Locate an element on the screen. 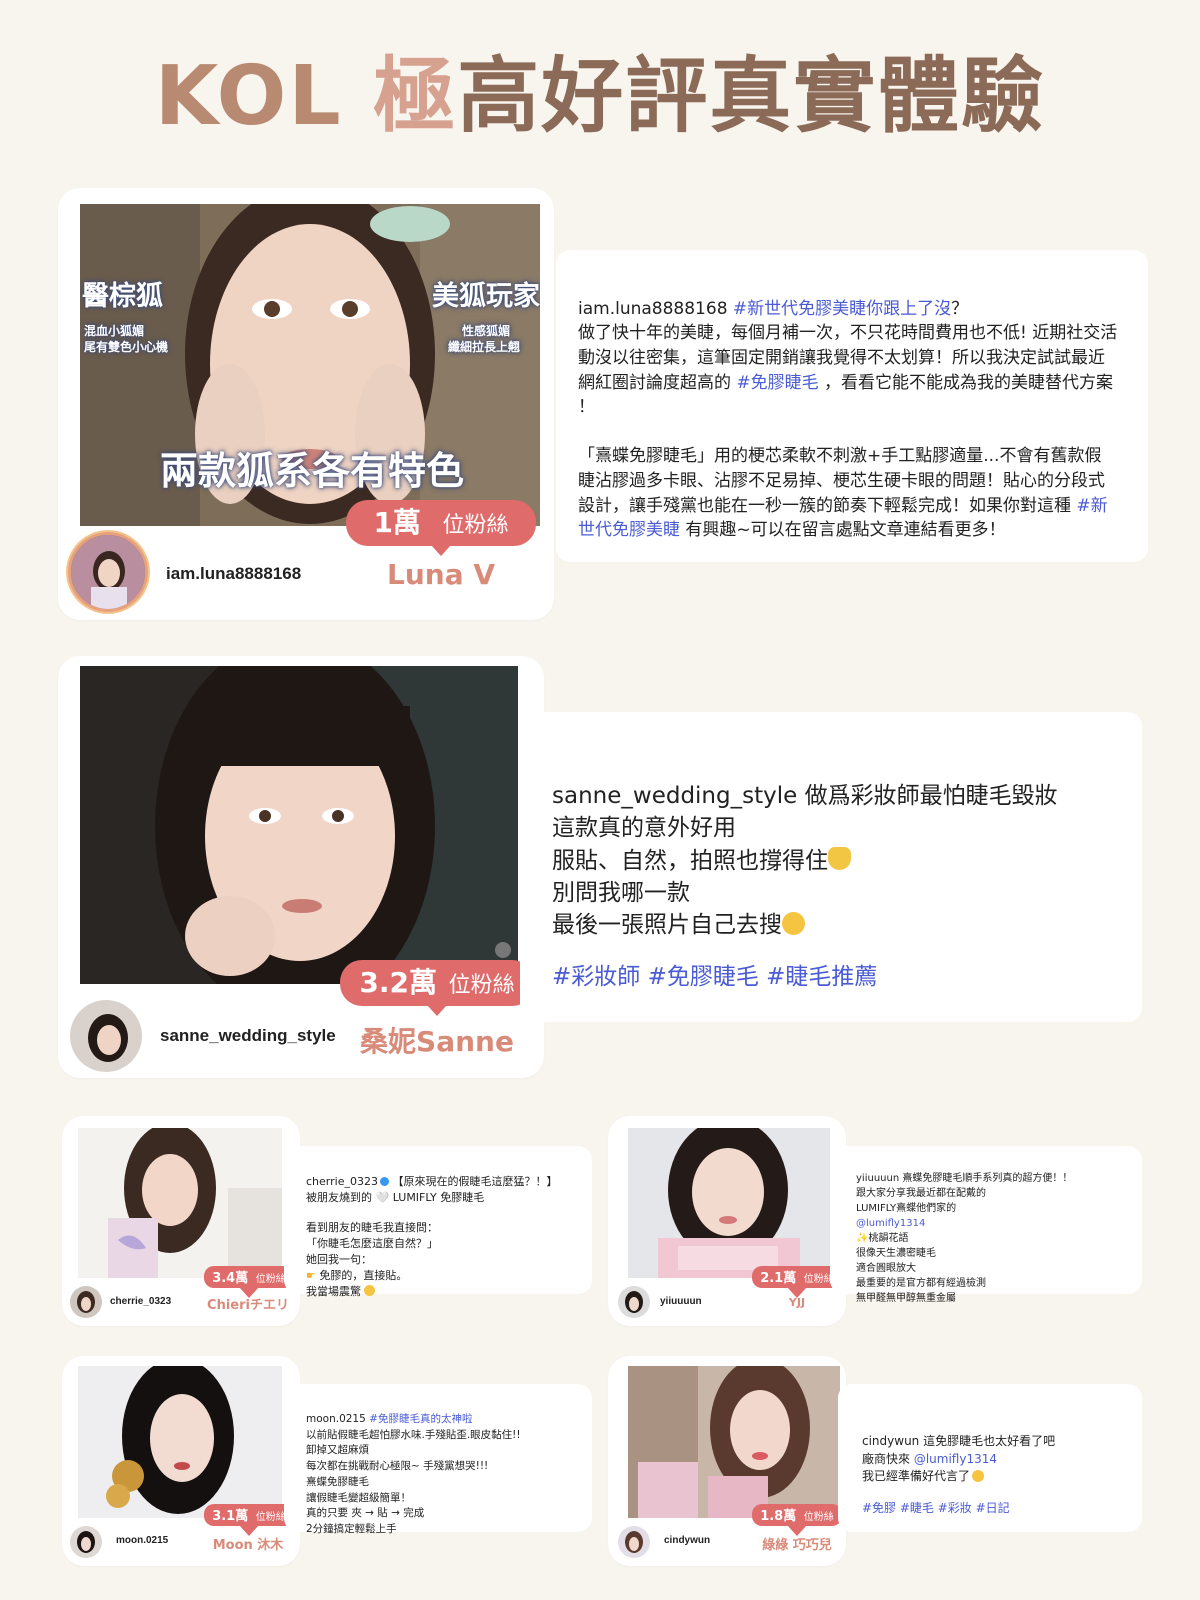 This screenshot has height=1600, width=1200. followers-count: 3.2萬 is located at coordinates (398, 982).